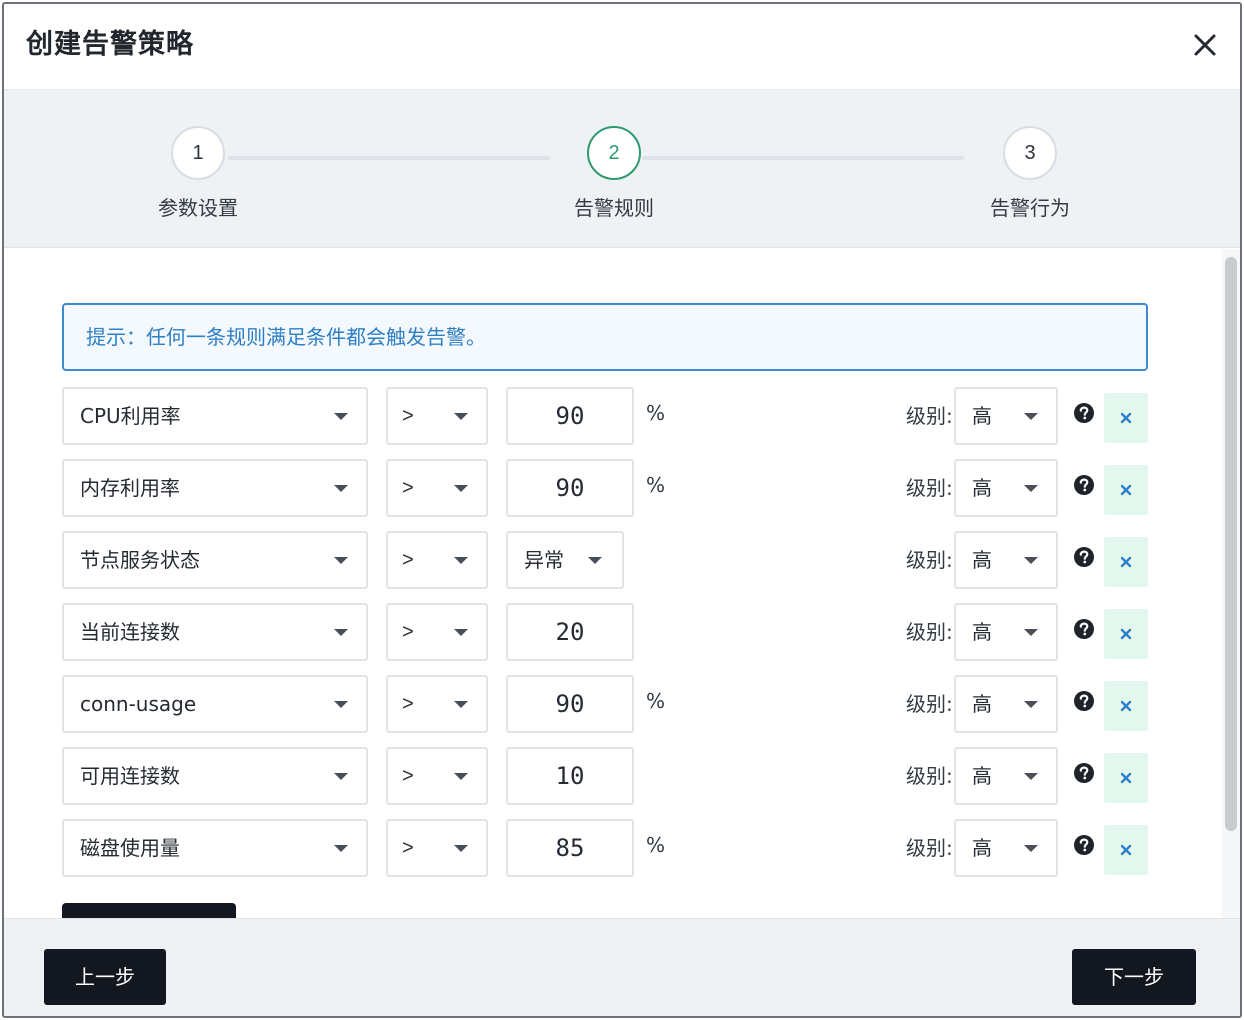 The height and width of the screenshot is (1020, 1244). Describe the element at coordinates (215, 632) in the screenshot. I see `metric-select: 当前连接数` at that location.